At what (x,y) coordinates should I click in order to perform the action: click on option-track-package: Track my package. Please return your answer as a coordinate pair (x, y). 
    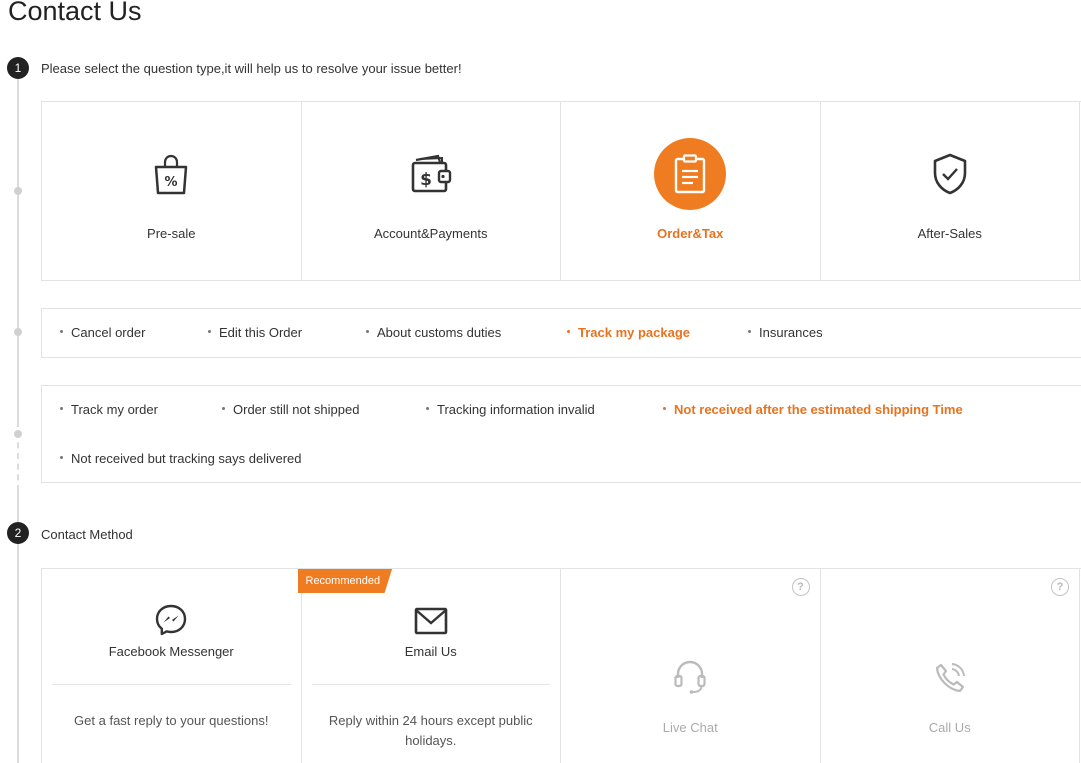
    Looking at the image, I should click on (628, 332).